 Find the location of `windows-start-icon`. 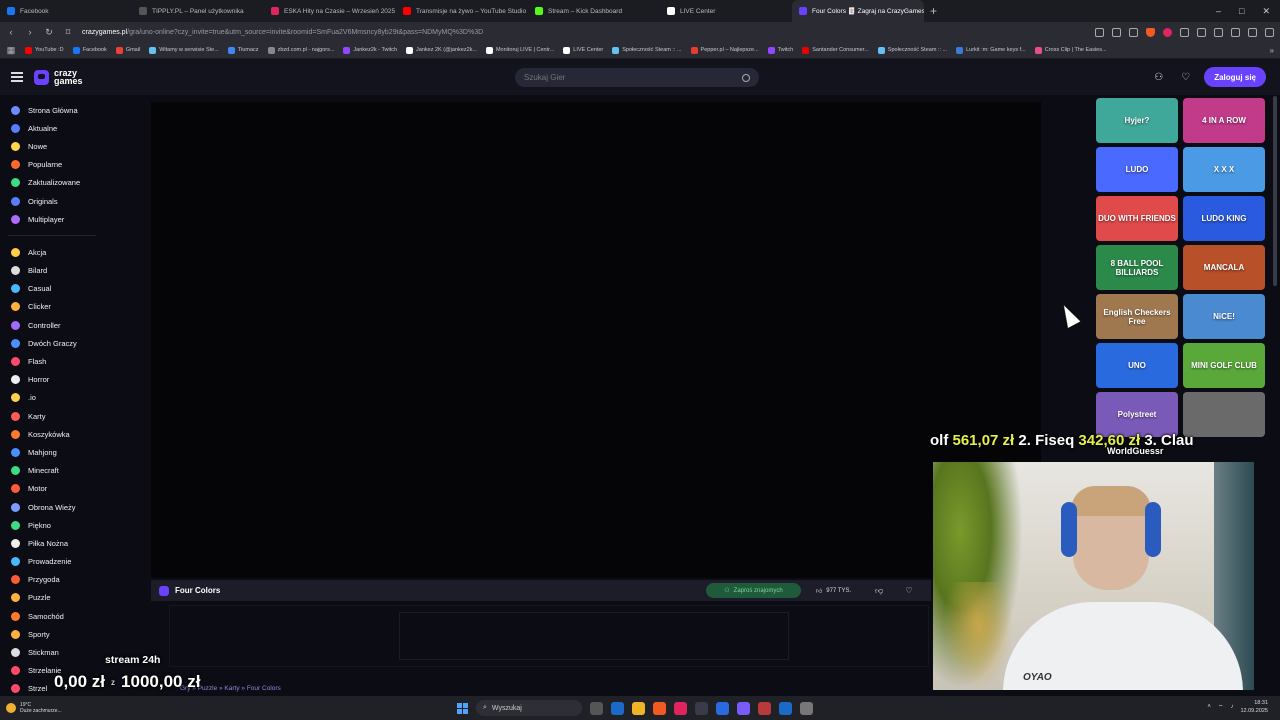

windows-start-icon is located at coordinates (462, 708).